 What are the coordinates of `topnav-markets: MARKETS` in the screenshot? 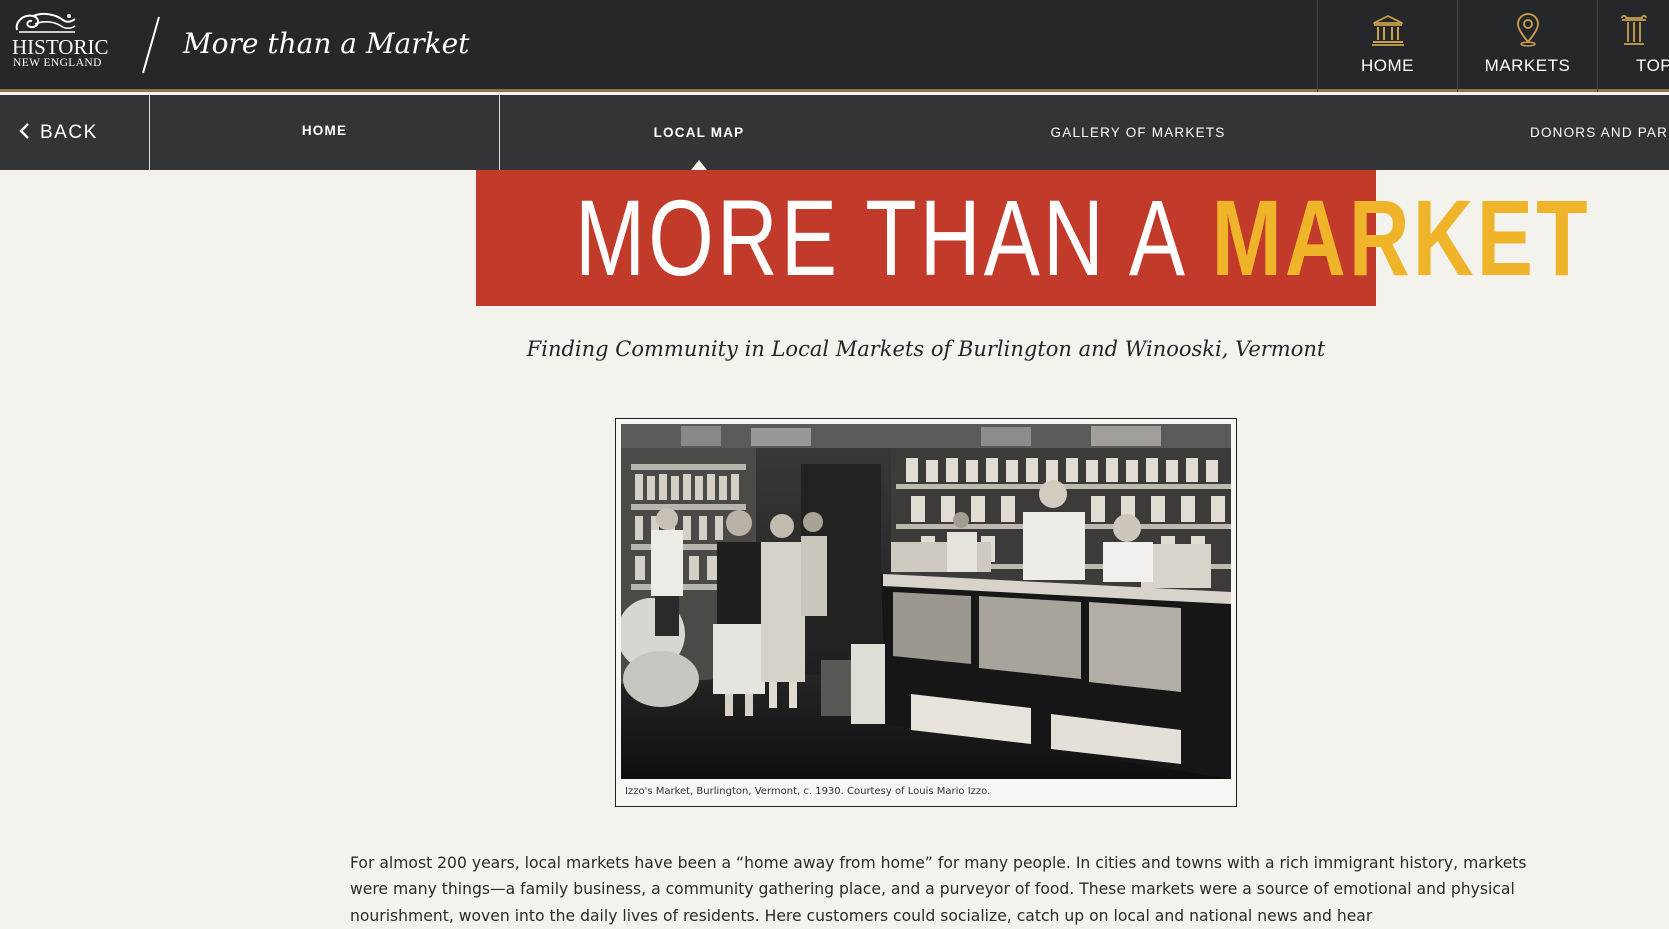 It's located at (1527, 46).